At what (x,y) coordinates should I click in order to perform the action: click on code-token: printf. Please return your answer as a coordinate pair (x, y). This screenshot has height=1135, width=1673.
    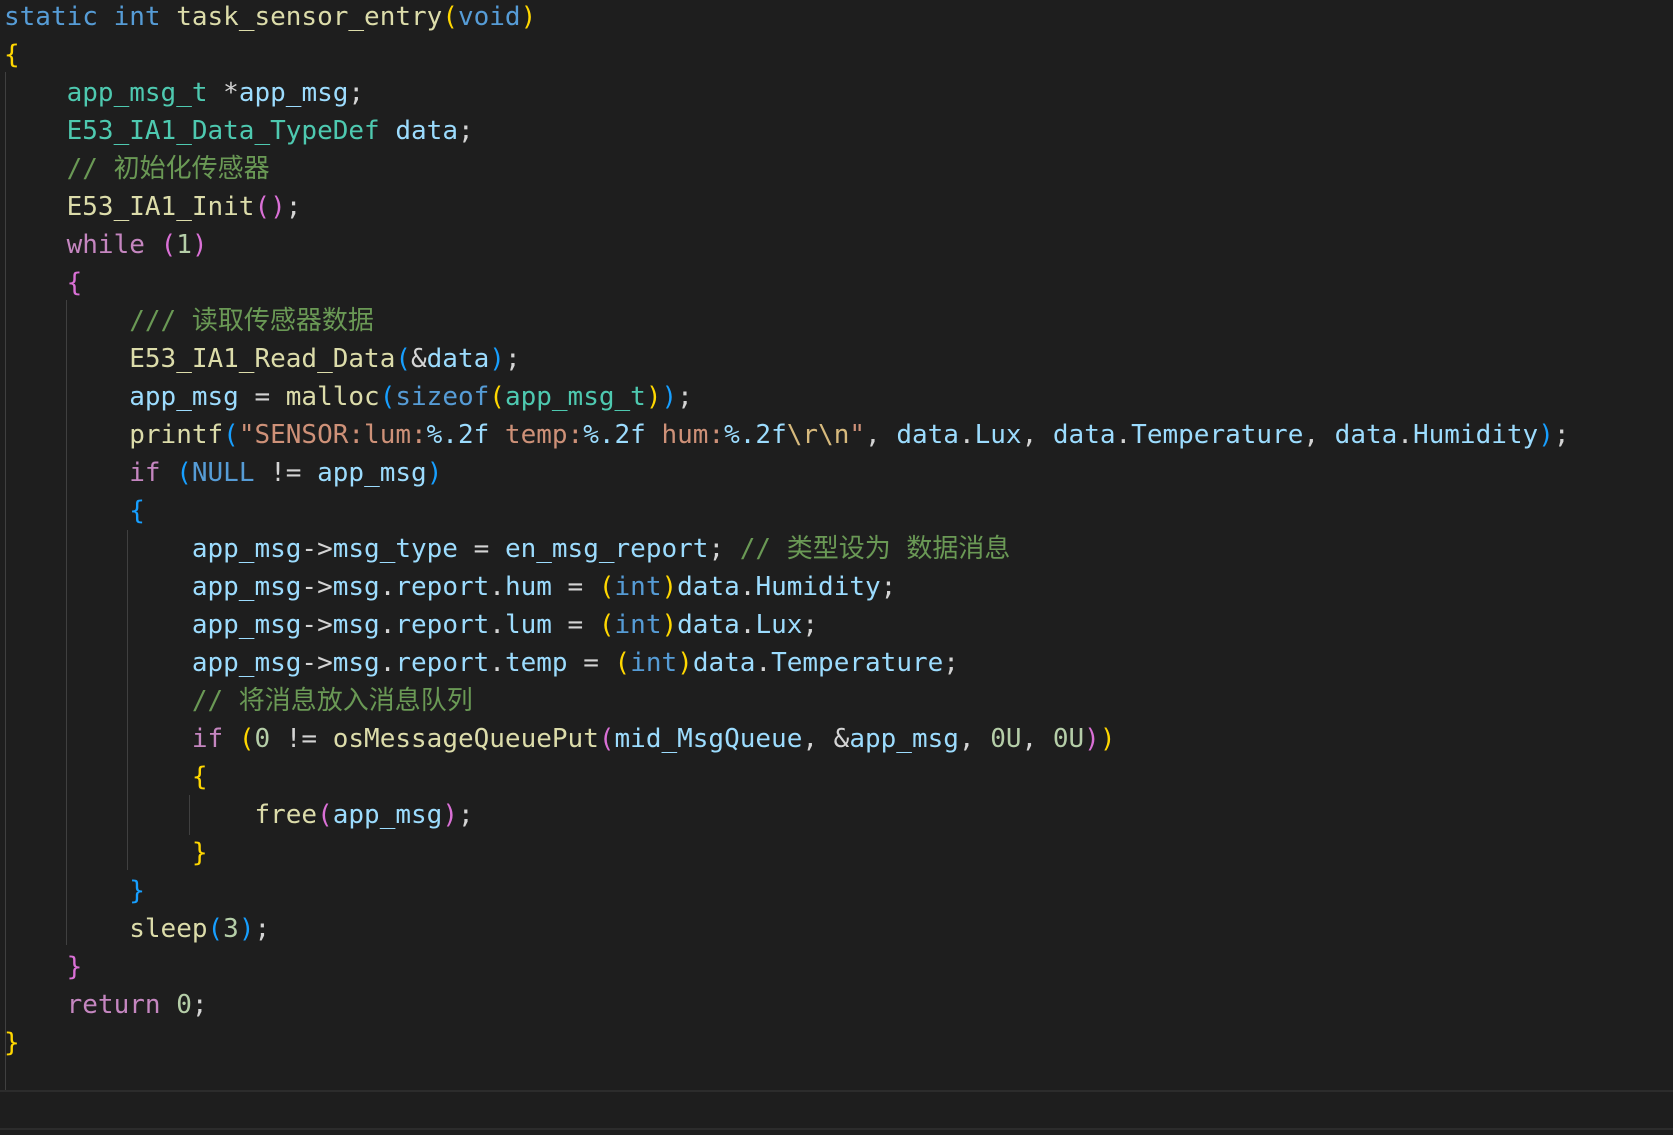
    Looking at the image, I should click on (176, 435).